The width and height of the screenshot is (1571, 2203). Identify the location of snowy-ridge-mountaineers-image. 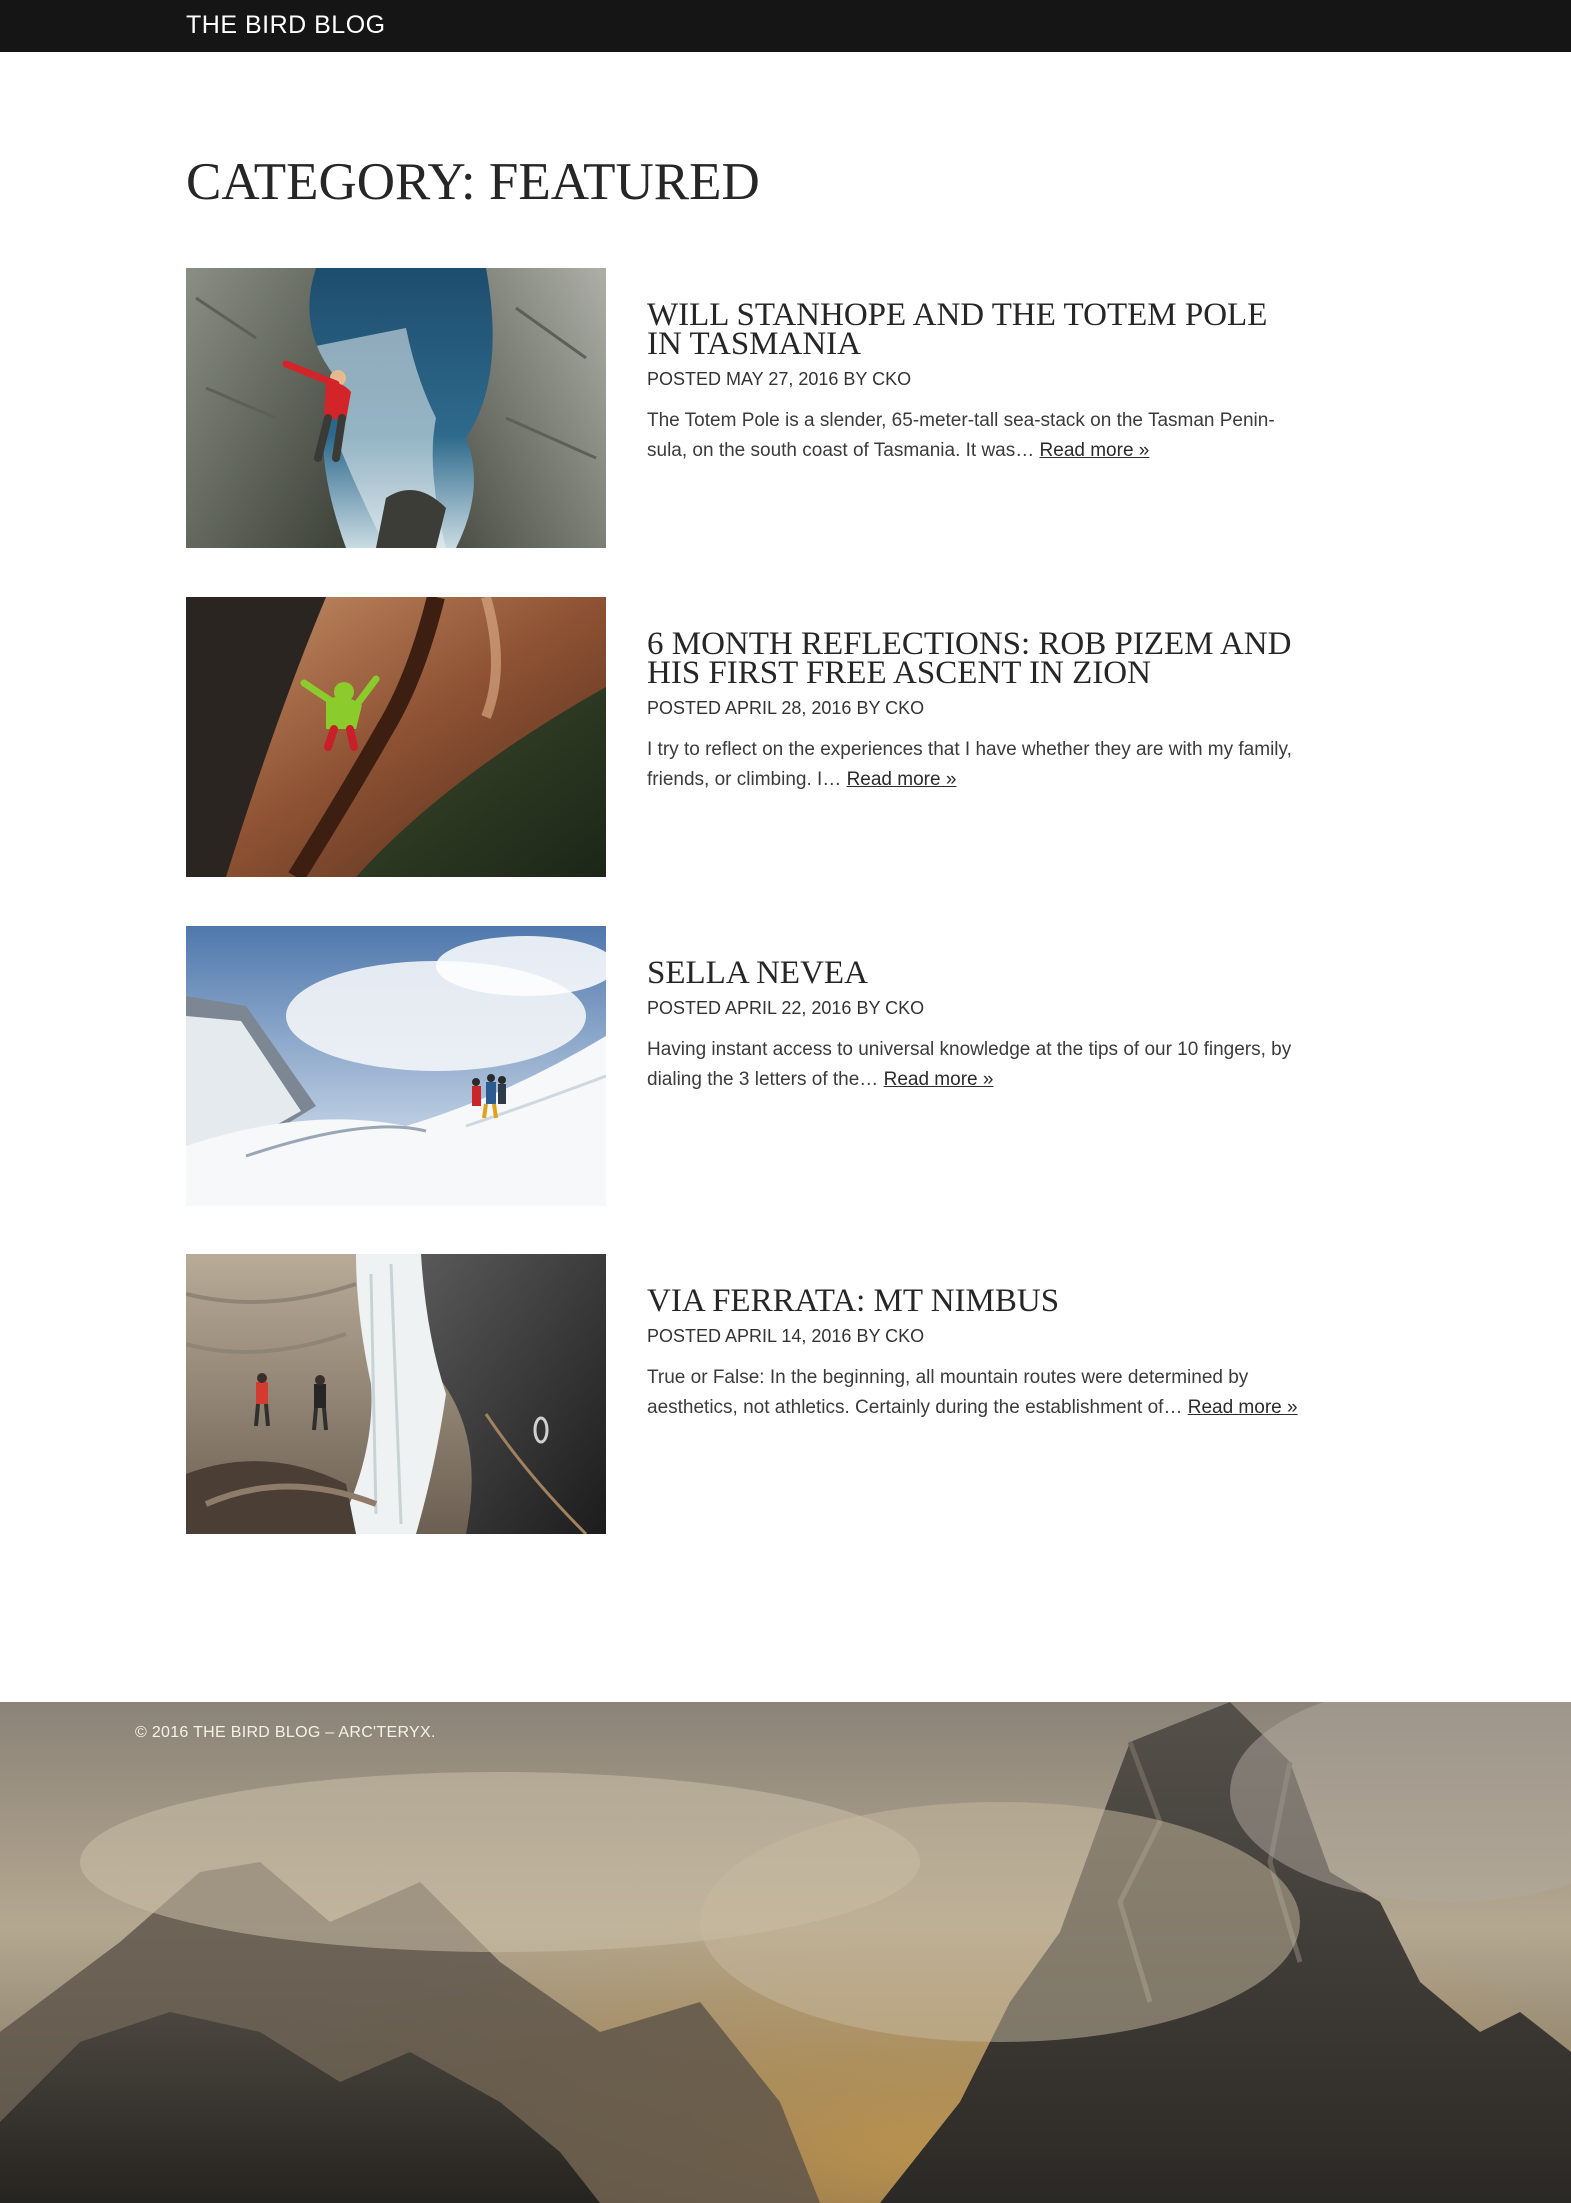
(396, 1066).